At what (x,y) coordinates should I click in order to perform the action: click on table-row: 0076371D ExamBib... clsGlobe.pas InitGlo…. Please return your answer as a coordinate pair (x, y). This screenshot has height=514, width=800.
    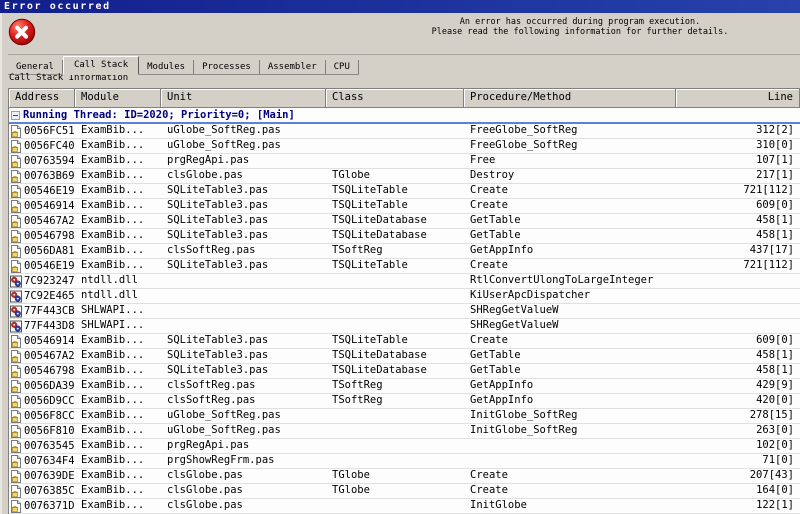
    Looking at the image, I should click on (404, 506).